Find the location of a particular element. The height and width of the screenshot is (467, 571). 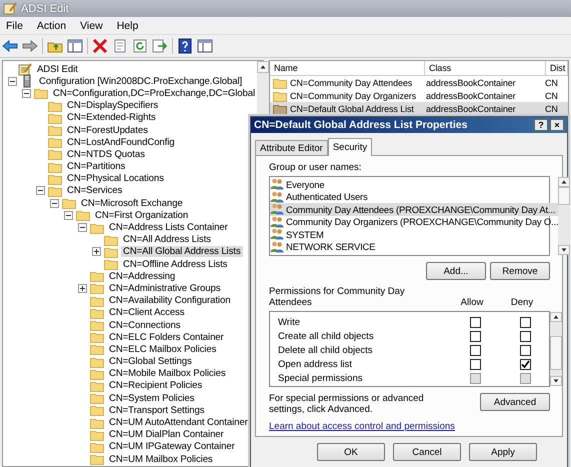

table-cell-text: CN is located at coordinates (551, 83).